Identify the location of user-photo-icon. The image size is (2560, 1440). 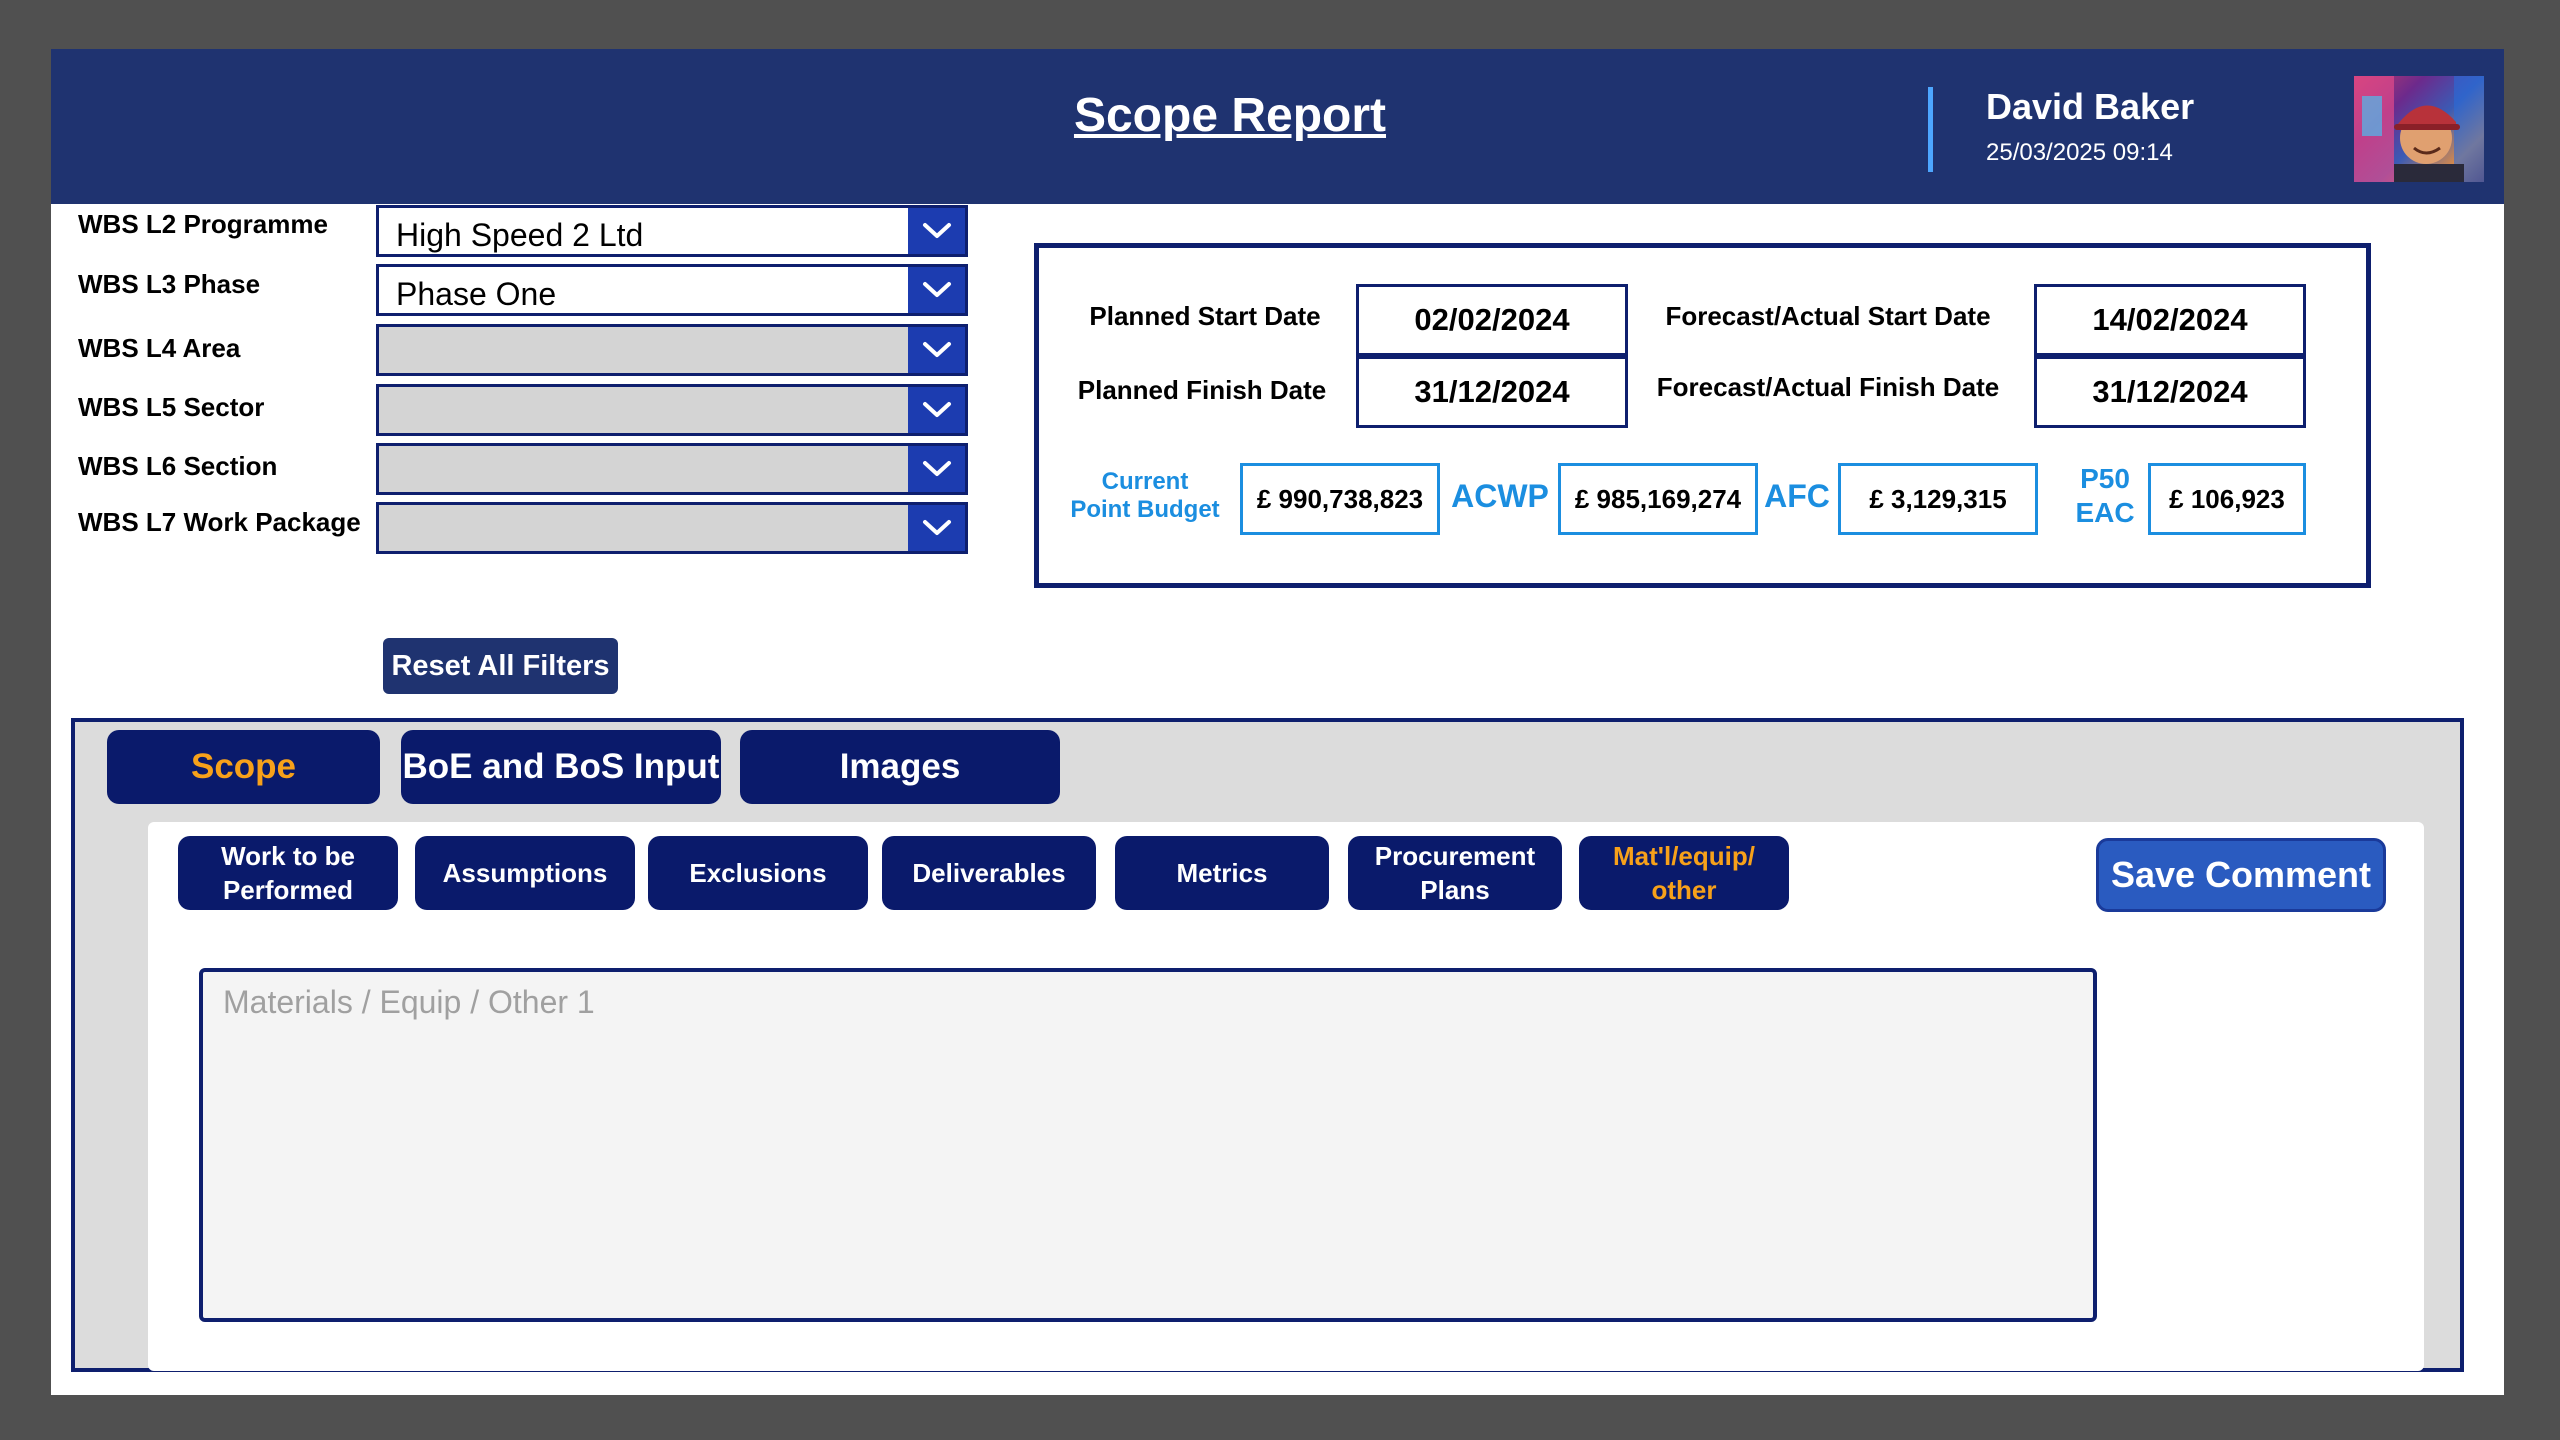
(2419, 129).